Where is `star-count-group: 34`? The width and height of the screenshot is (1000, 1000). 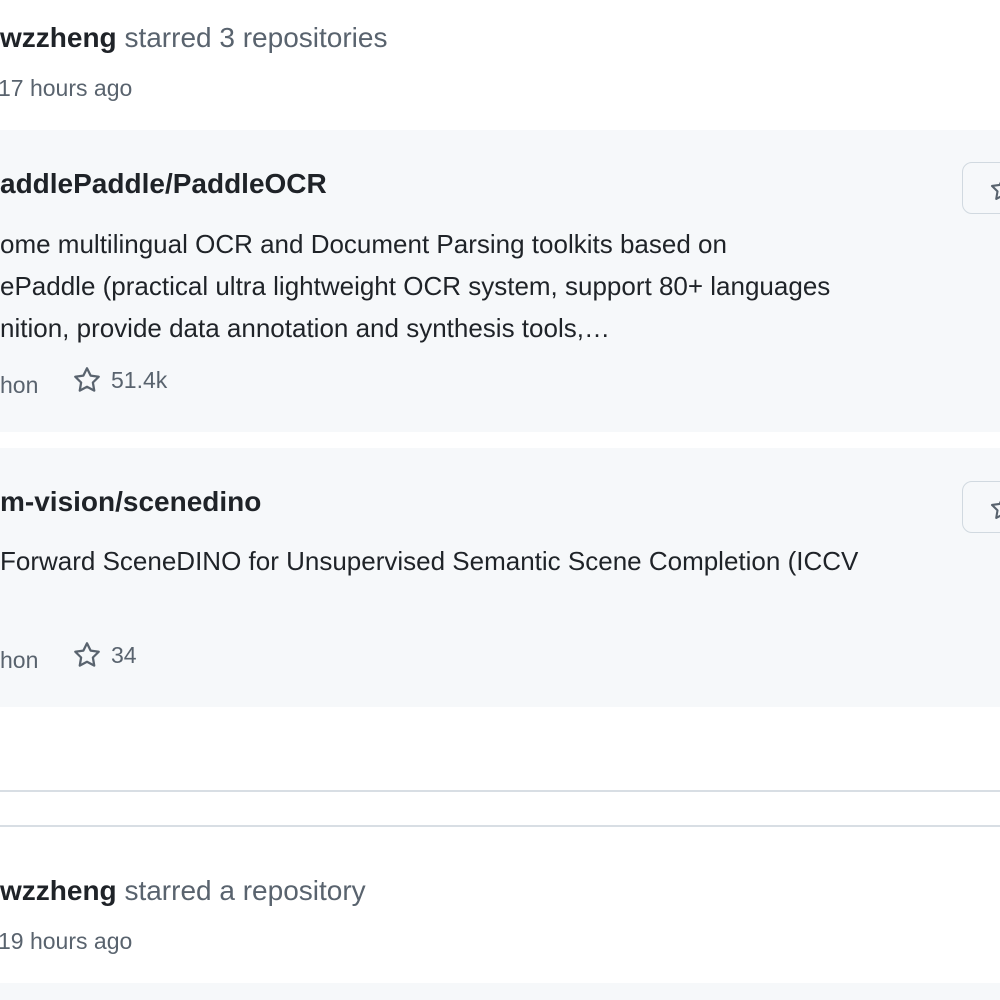 star-count-group: 34 is located at coordinates (104, 655).